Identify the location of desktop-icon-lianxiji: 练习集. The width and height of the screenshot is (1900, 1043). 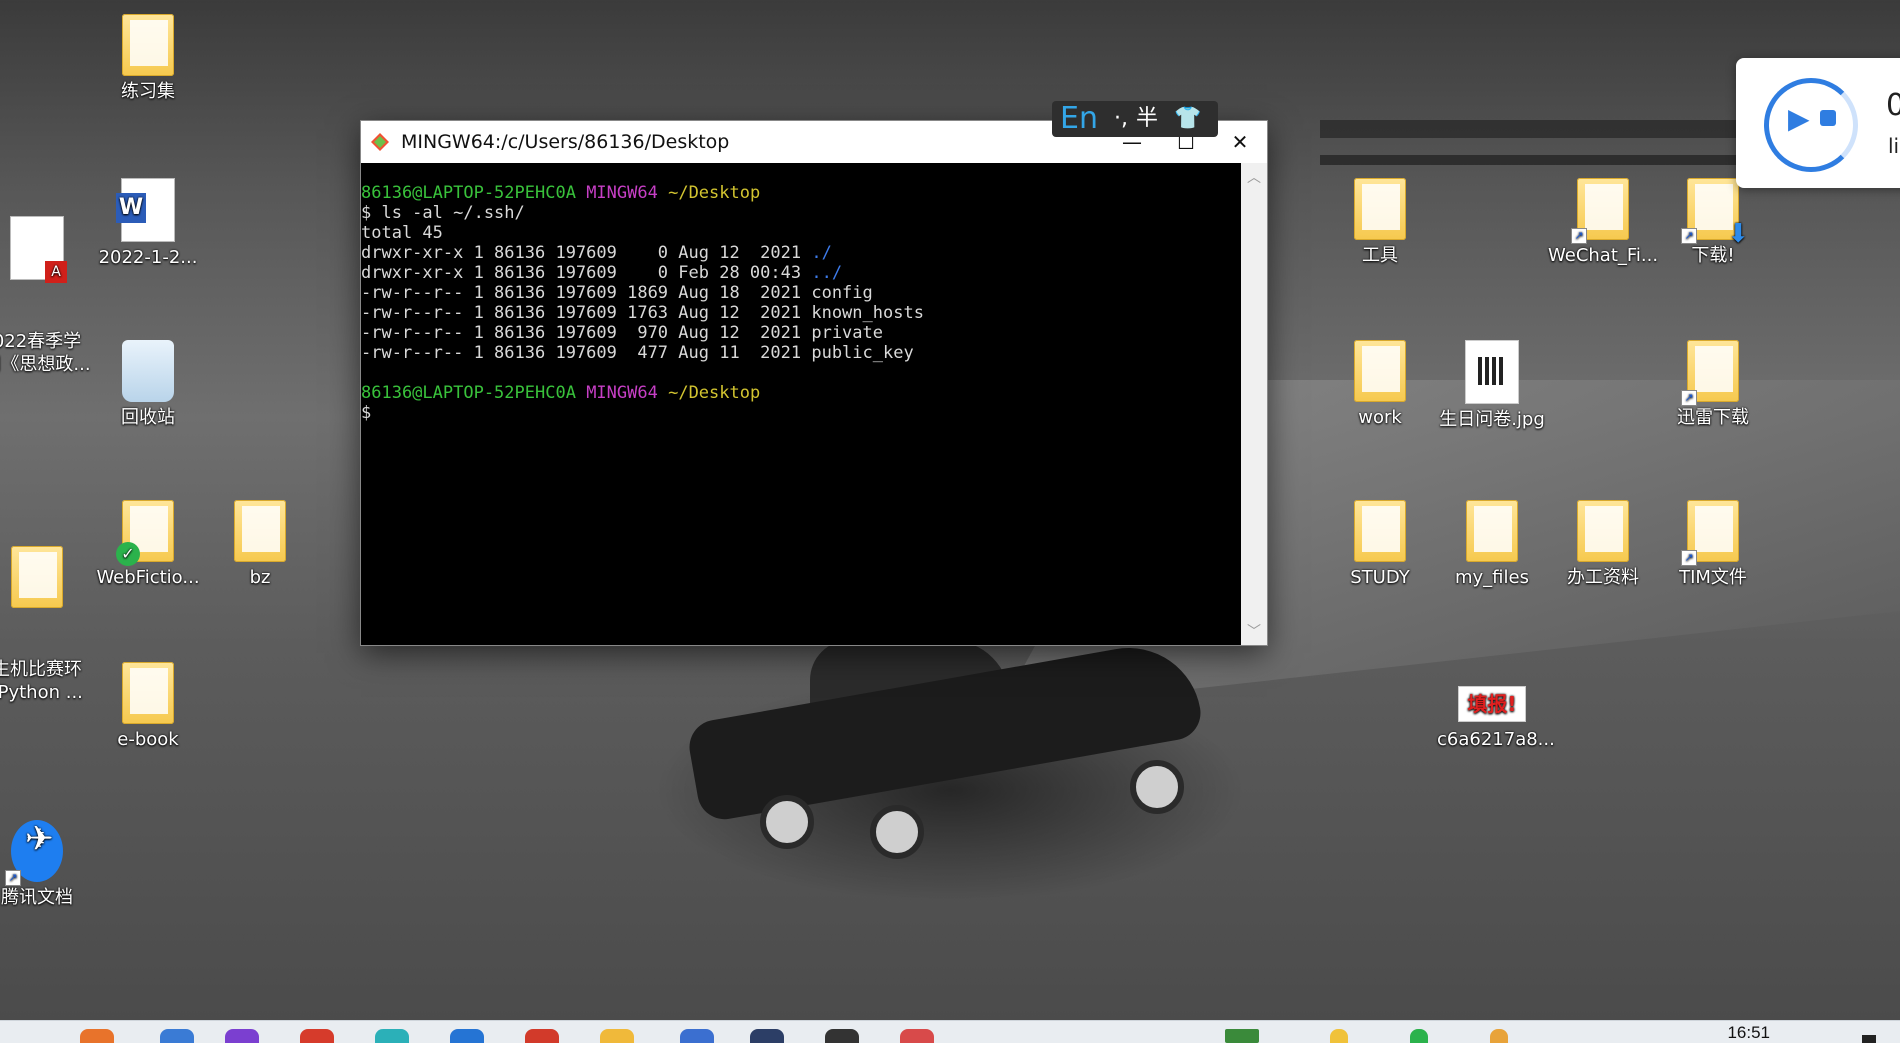
(148, 58).